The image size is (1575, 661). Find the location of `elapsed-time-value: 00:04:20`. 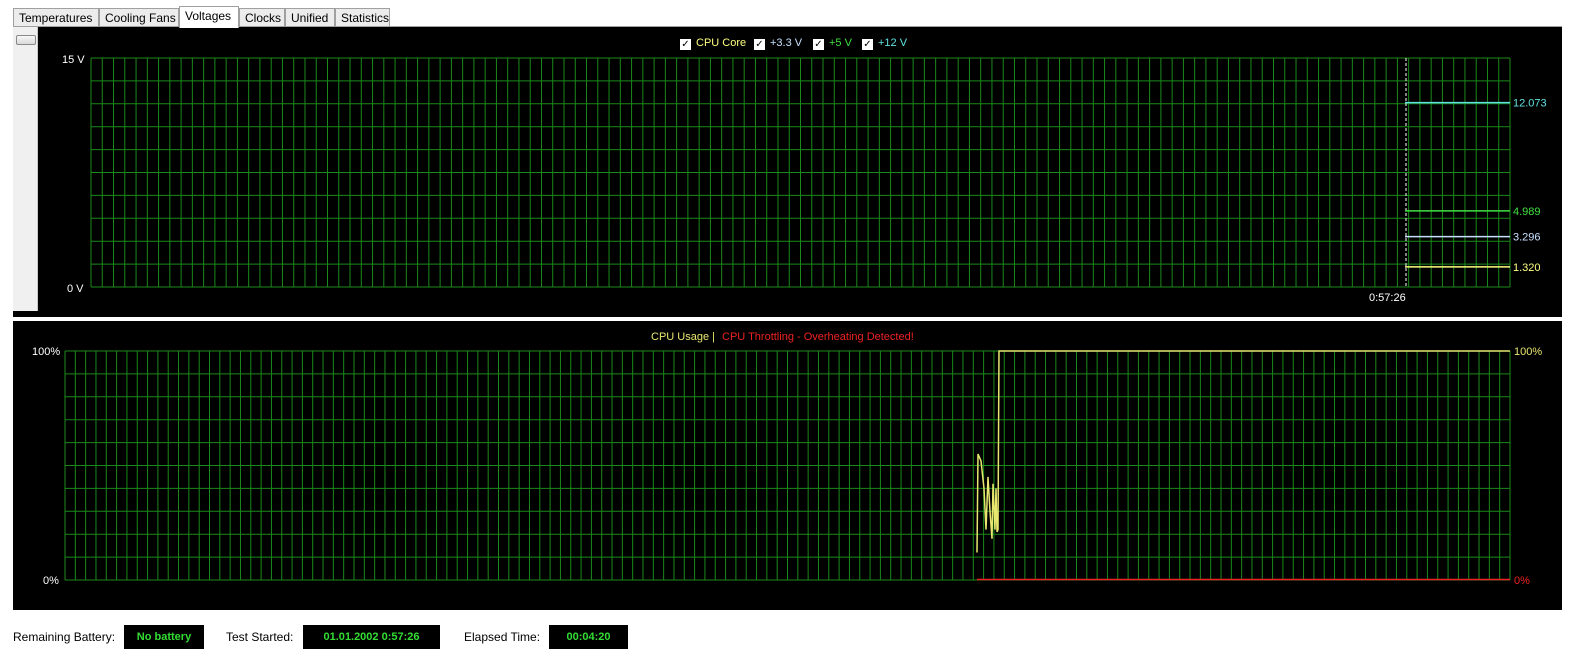

elapsed-time-value: 00:04:20 is located at coordinates (588, 637).